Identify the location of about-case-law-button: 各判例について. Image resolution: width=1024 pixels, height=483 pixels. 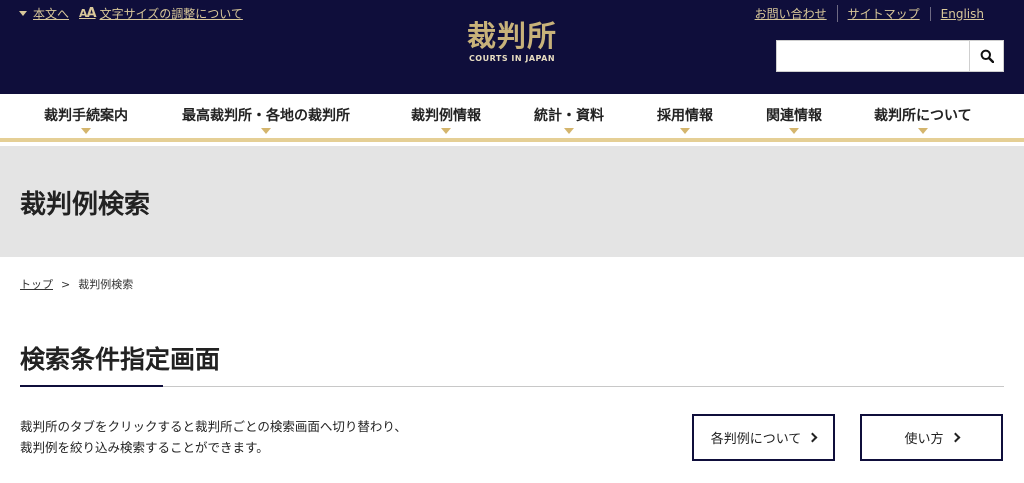
(763, 437).